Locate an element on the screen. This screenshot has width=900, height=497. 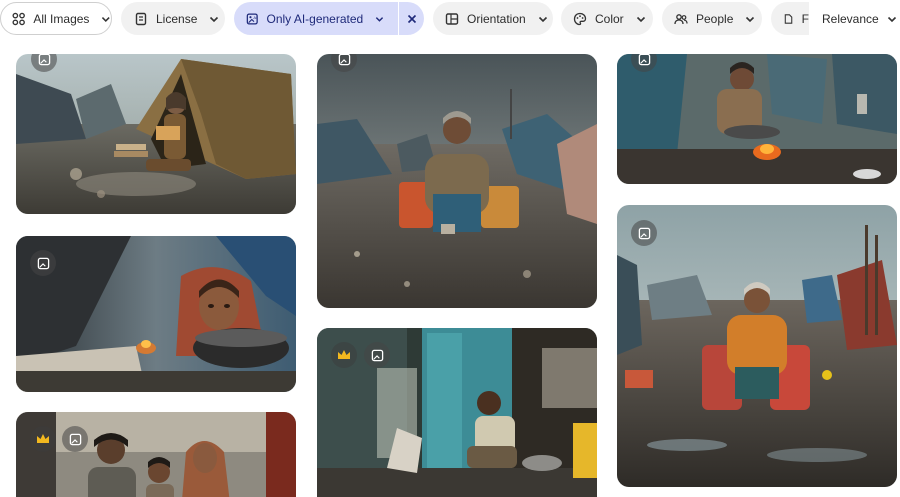
people-filter: People is located at coordinates (712, 18).